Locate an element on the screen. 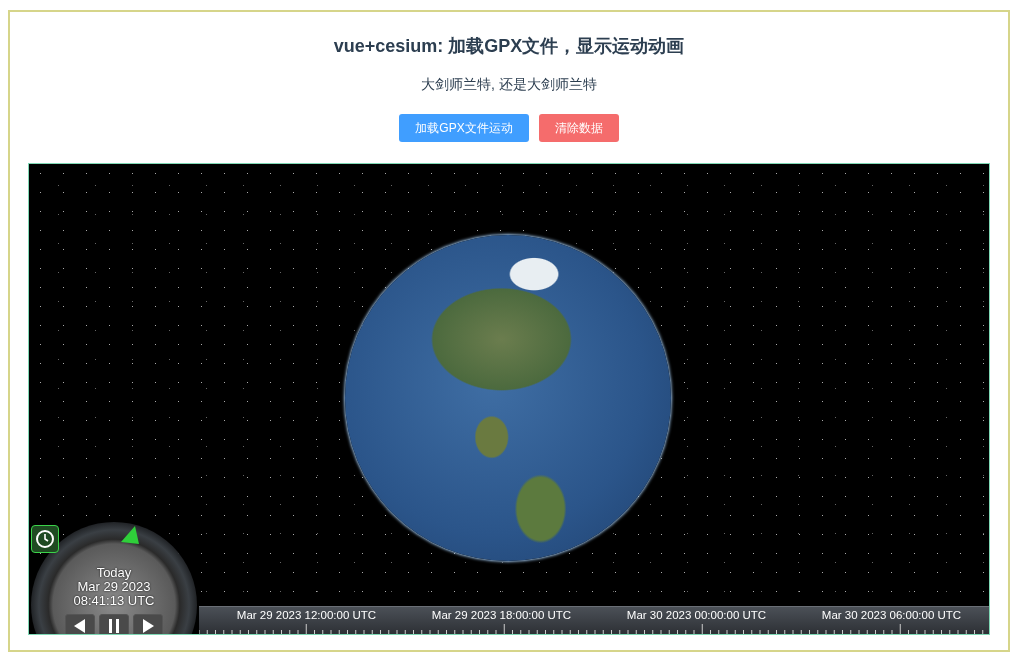 This screenshot has height=663, width=1018. play-icon is located at coordinates (148, 626).